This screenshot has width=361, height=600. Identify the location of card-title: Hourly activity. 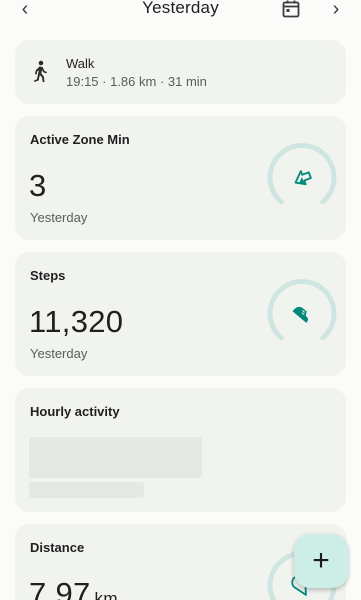
(75, 411).